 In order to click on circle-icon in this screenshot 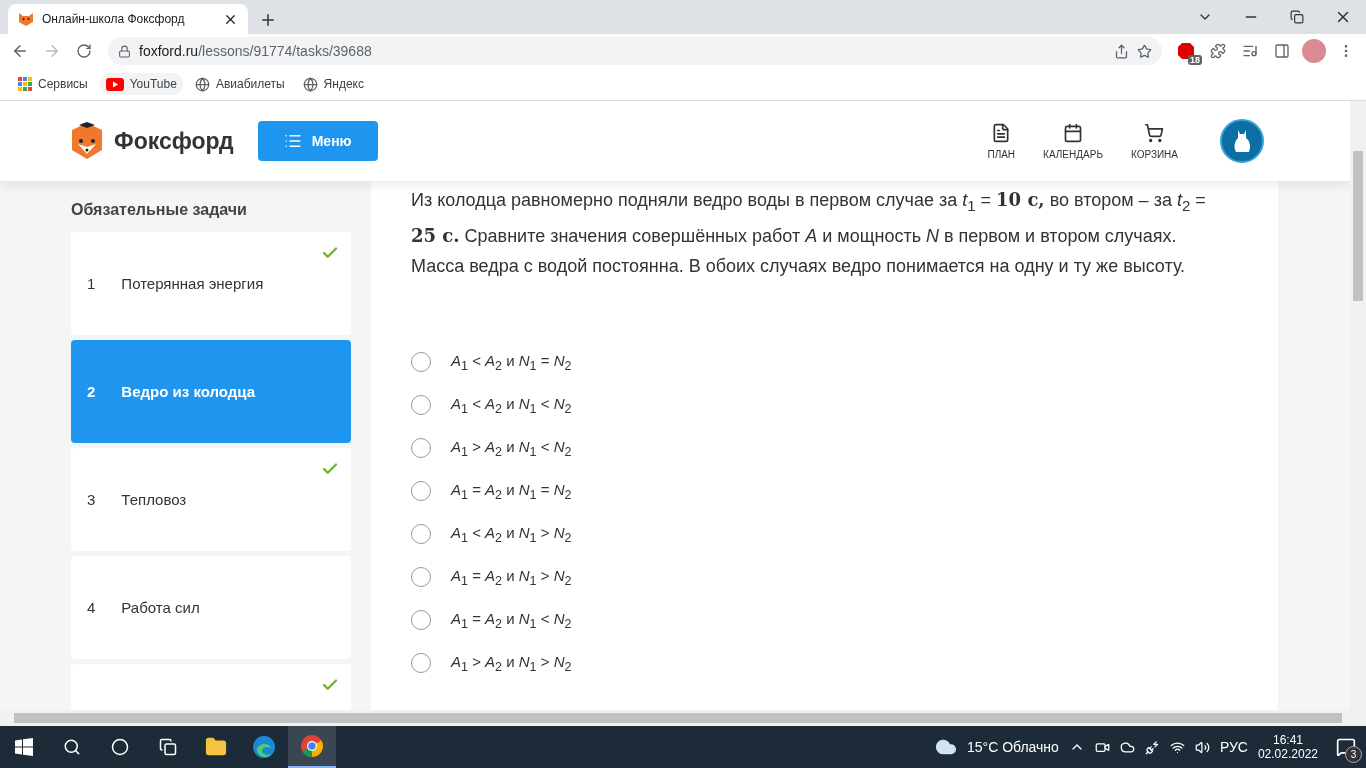, I will do `click(120, 747)`.